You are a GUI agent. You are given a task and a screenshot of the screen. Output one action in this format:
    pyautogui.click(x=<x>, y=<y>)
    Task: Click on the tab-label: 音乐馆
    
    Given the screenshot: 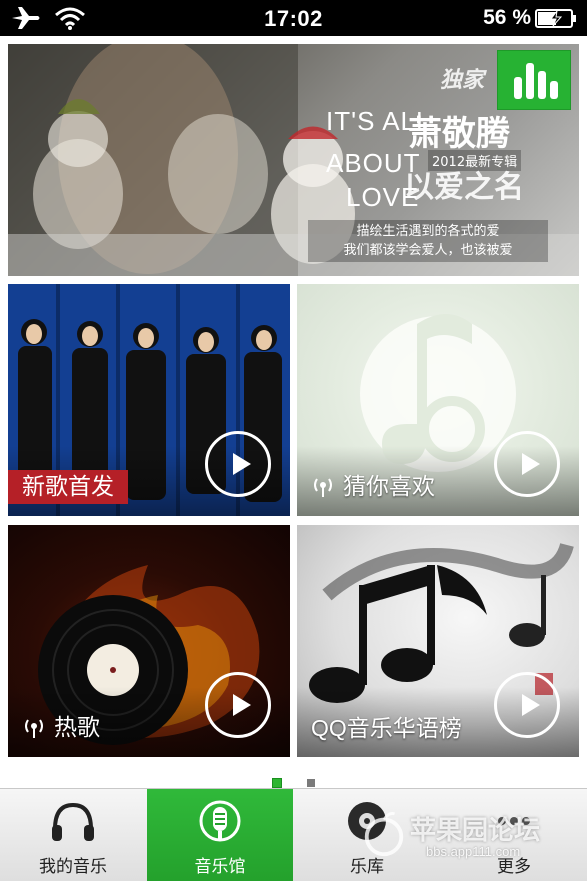 What is the action you would take?
    pyautogui.click(x=220, y=867)
    